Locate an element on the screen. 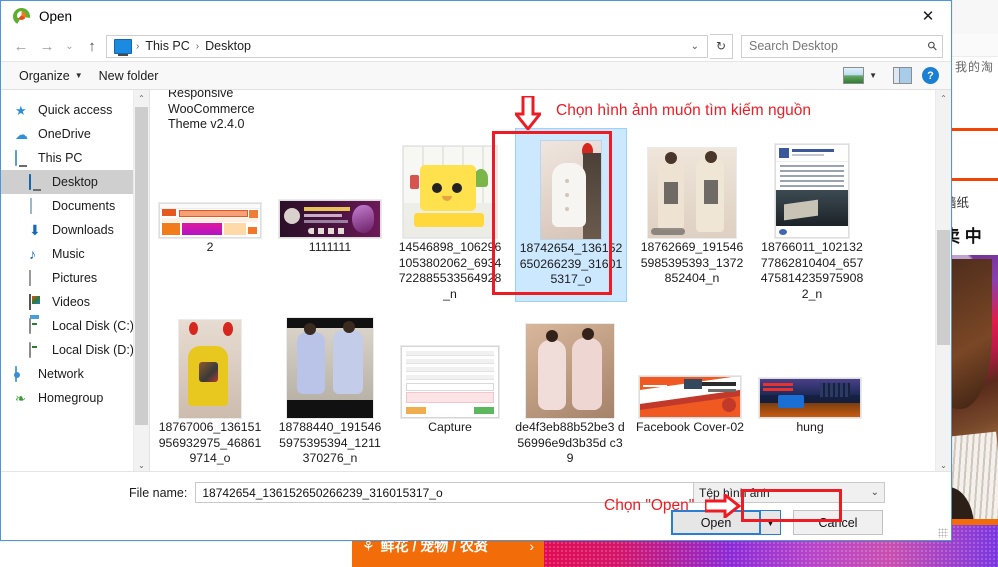  file-name-field: ⌄ is located at coordinates (459, 492).